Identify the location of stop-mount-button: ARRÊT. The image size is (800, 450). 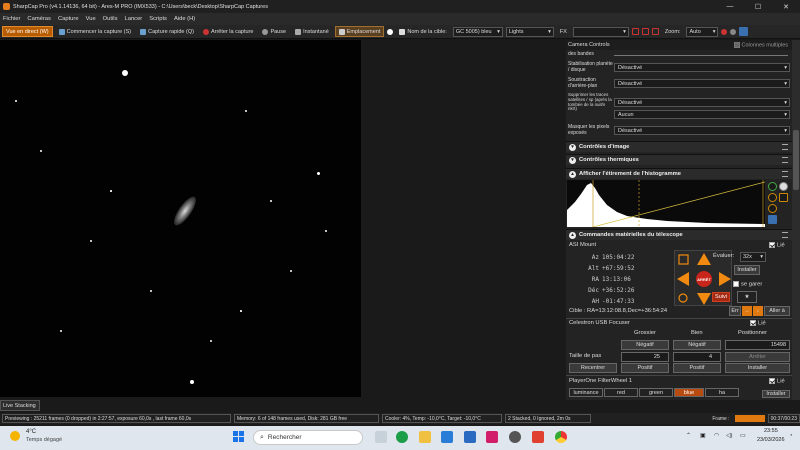
(704, 279).